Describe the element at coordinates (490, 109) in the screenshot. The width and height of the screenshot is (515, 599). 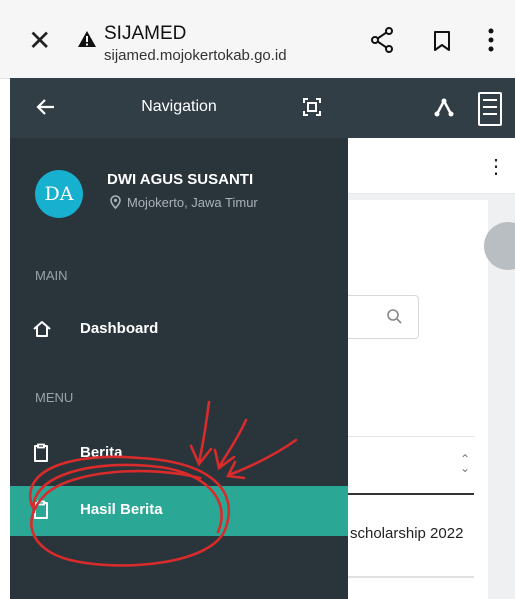
I see `menu-icon` at that location.